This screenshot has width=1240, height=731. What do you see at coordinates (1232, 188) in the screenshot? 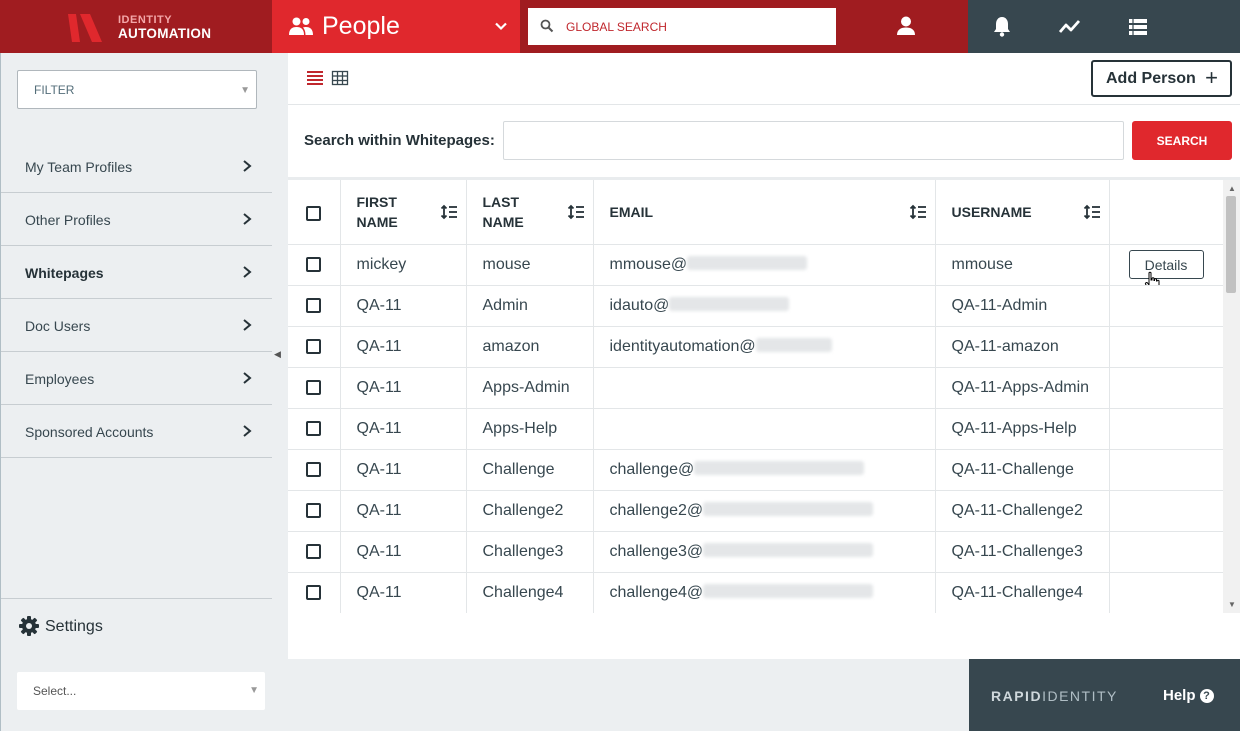
I see `scroll-up-icon: ▲` at bounding box center [1232, 188].